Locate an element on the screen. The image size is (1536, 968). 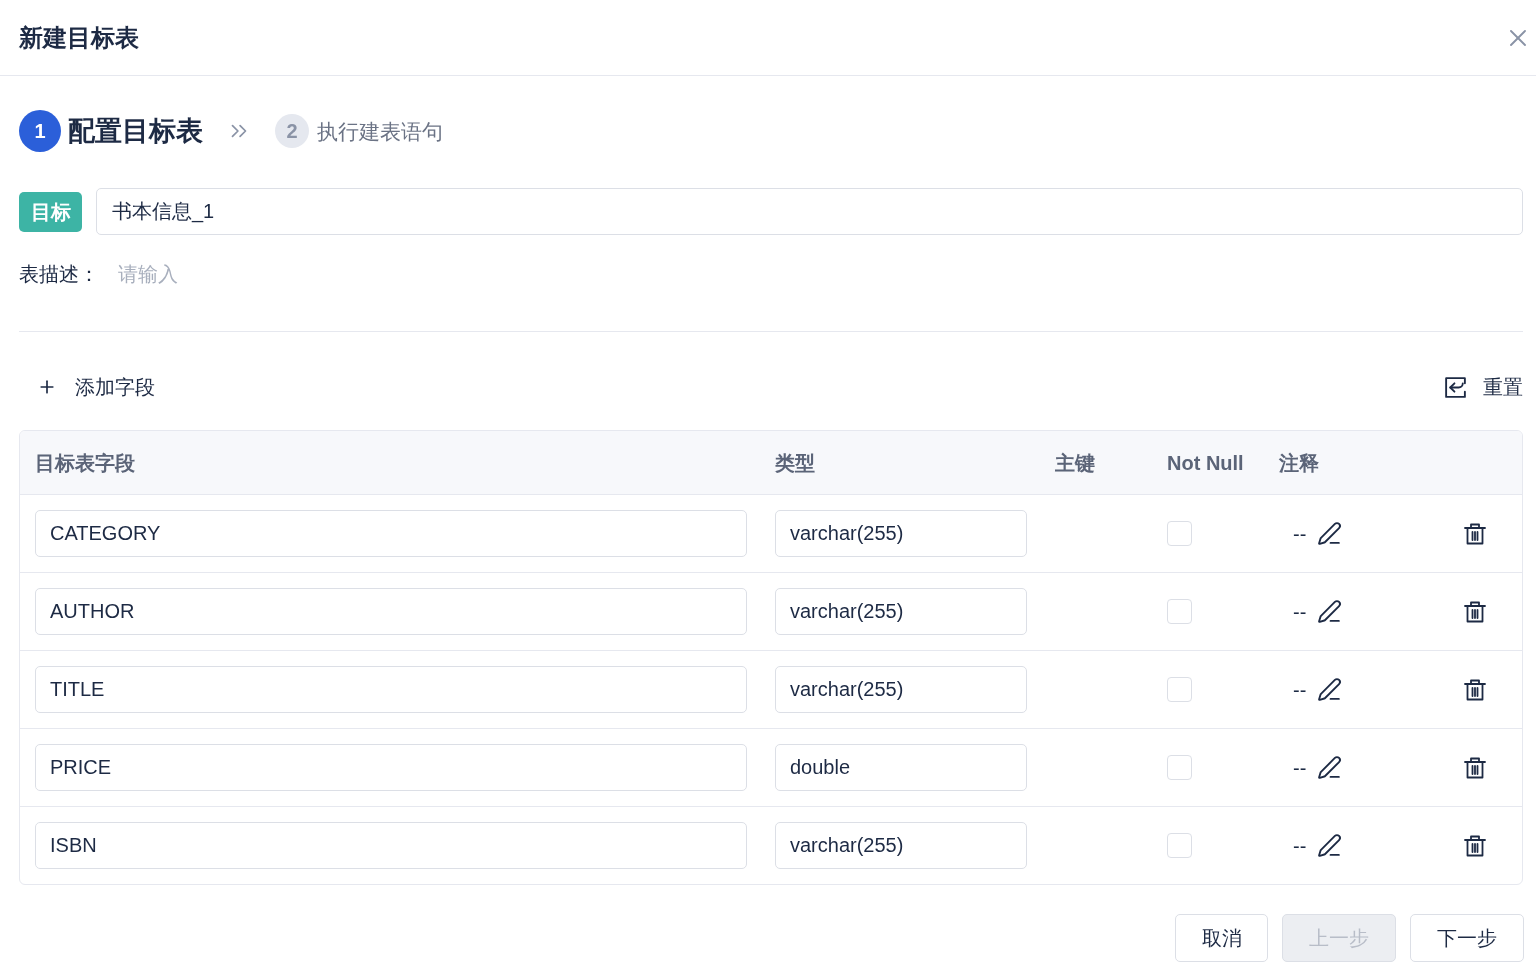
step-number: 2 is located at coordinates (292, 131).